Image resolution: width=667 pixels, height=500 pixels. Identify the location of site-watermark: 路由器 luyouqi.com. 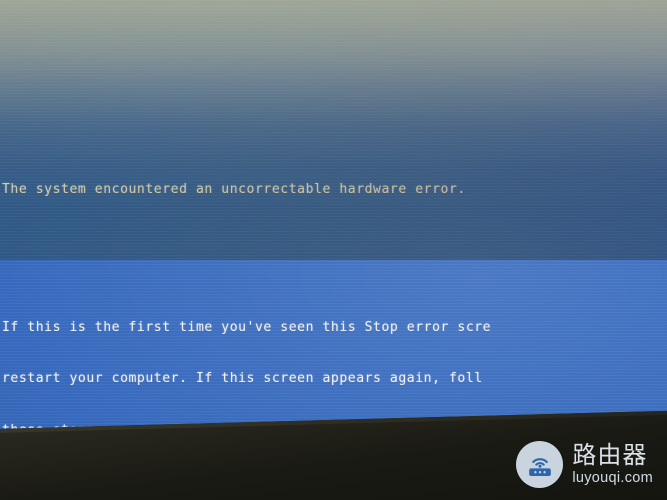
(584, 464).